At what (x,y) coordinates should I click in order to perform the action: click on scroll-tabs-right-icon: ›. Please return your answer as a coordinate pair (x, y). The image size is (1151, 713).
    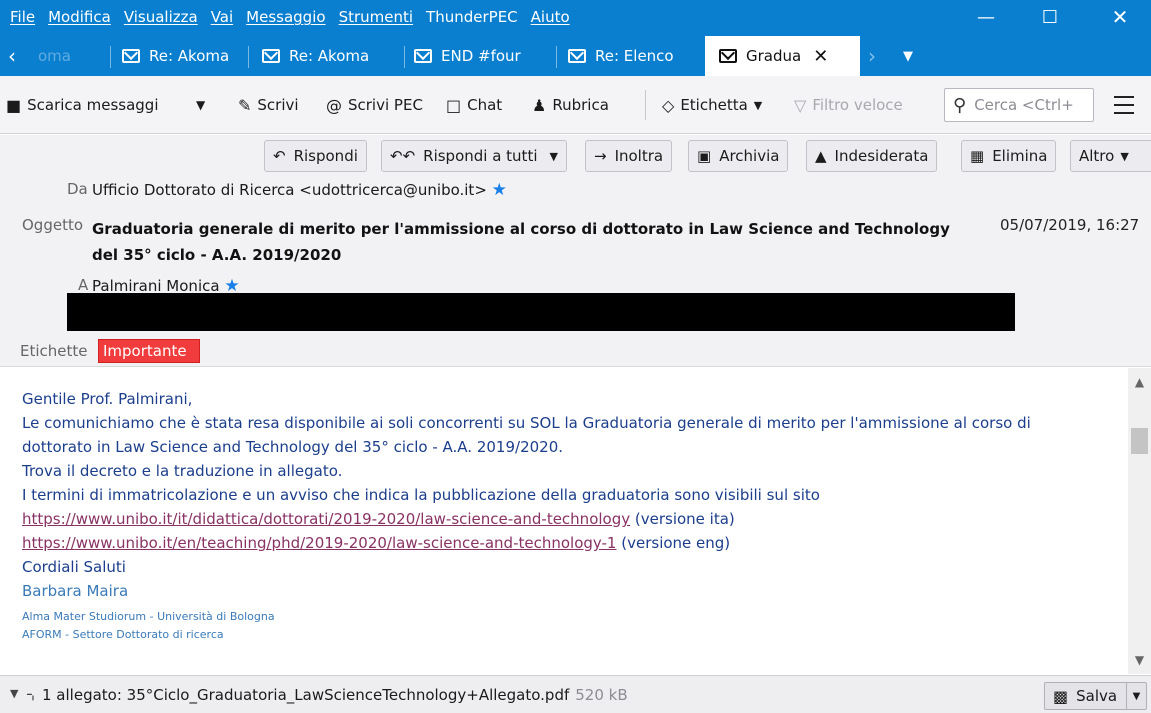
    Looking at the image, I should click on (878, 56).